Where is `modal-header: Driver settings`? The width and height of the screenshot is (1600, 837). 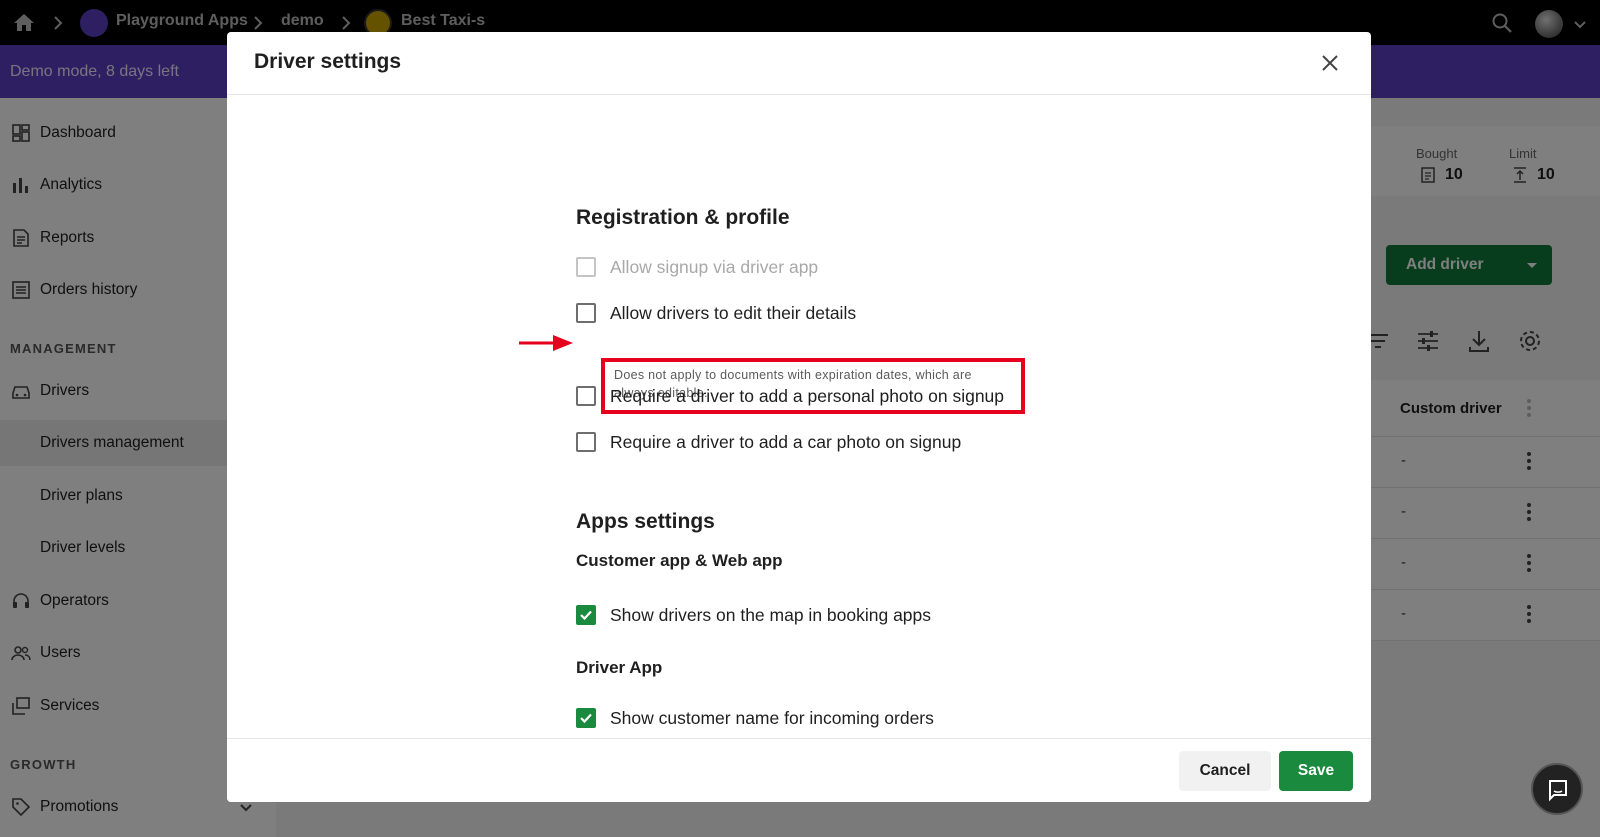 modal-header: Driver settings is located at coordinates (799, 63).